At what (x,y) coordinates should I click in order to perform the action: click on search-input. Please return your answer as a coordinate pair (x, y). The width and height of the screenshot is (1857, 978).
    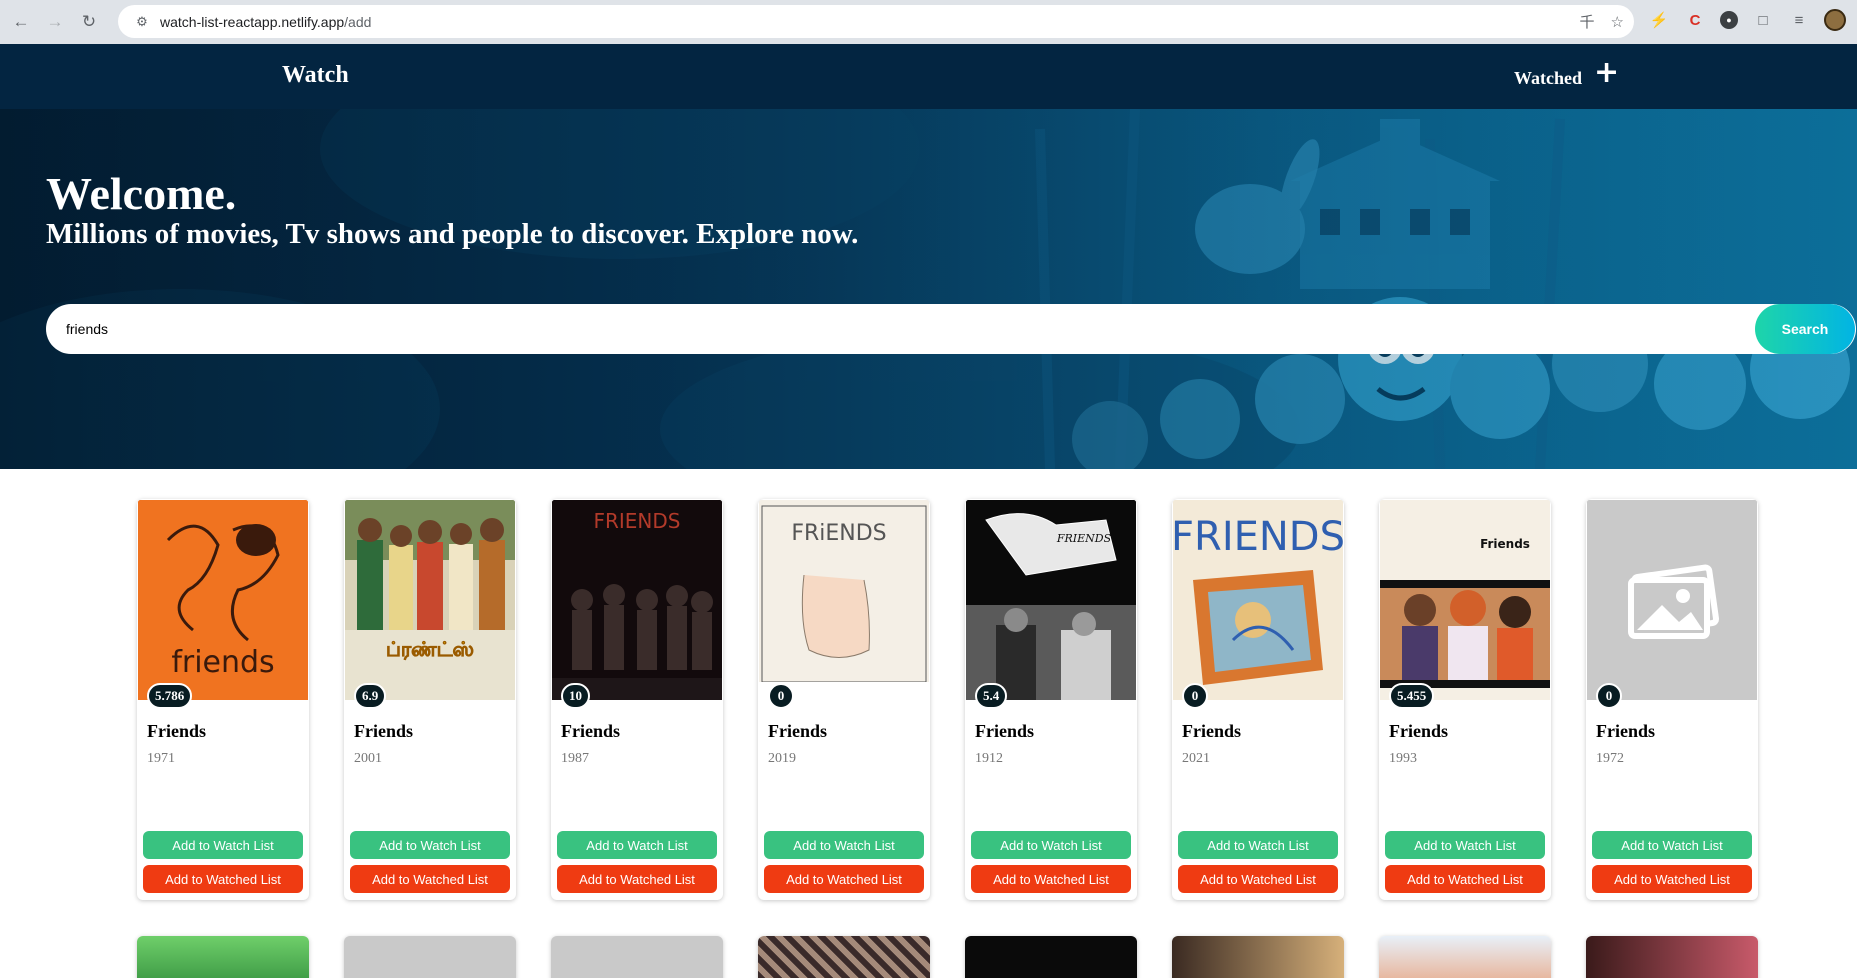
    Looking at the image, I should click on (951, 329).